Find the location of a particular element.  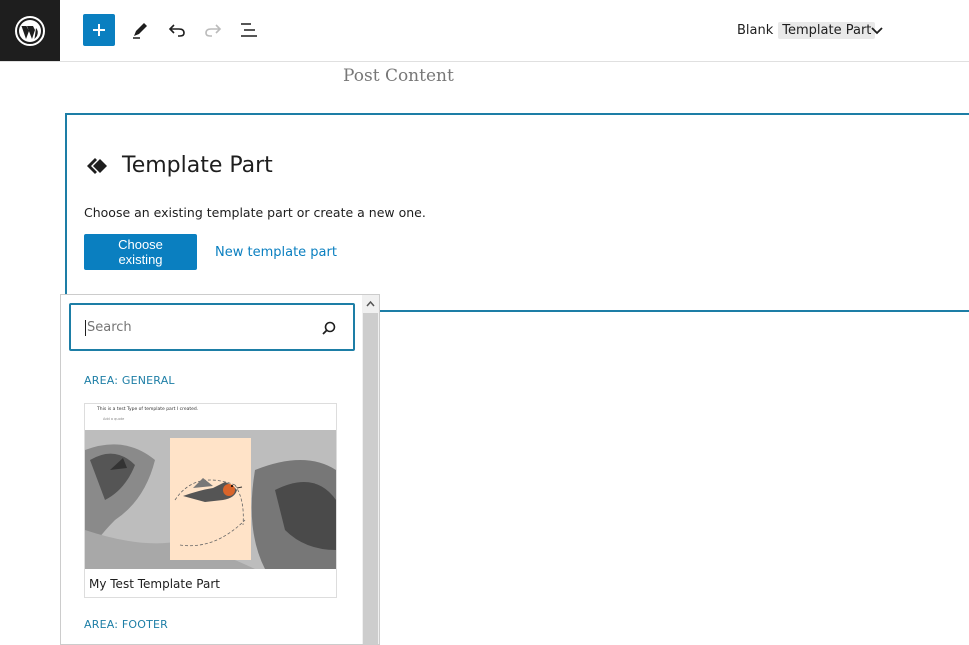

undo-icon is located at coordinates (176, 30).